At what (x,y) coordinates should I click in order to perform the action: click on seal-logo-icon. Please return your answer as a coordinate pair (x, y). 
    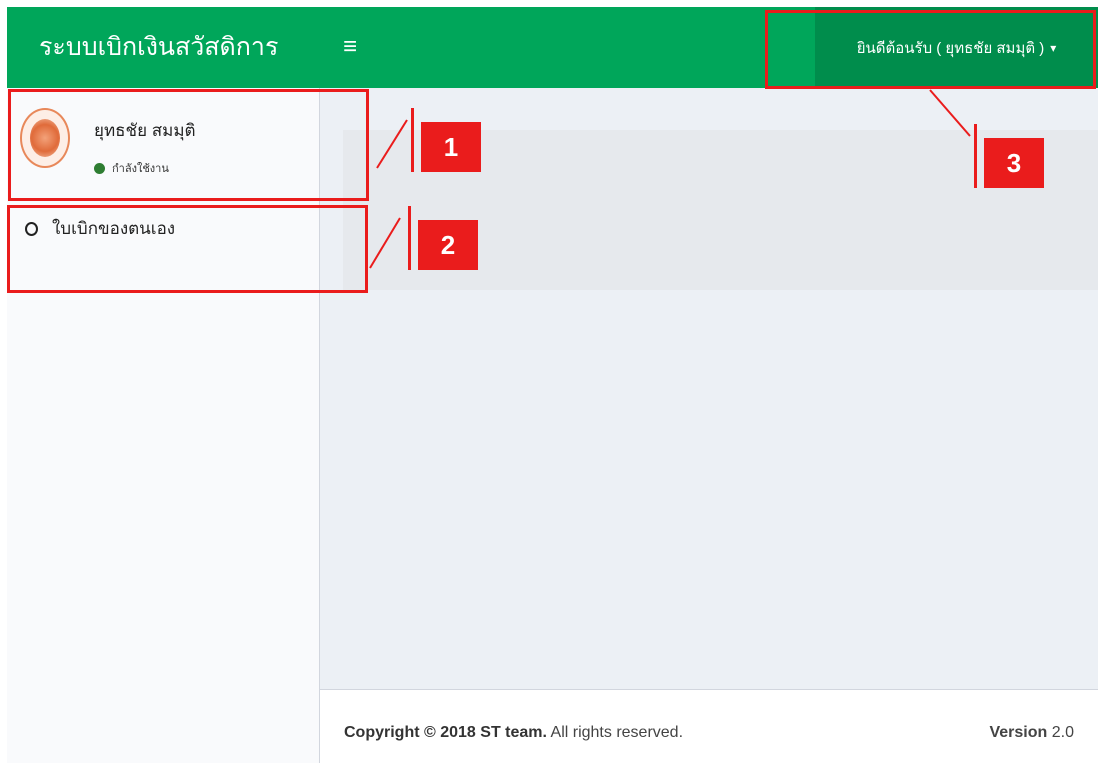
    Looking at the image, I should click on (45, 138).